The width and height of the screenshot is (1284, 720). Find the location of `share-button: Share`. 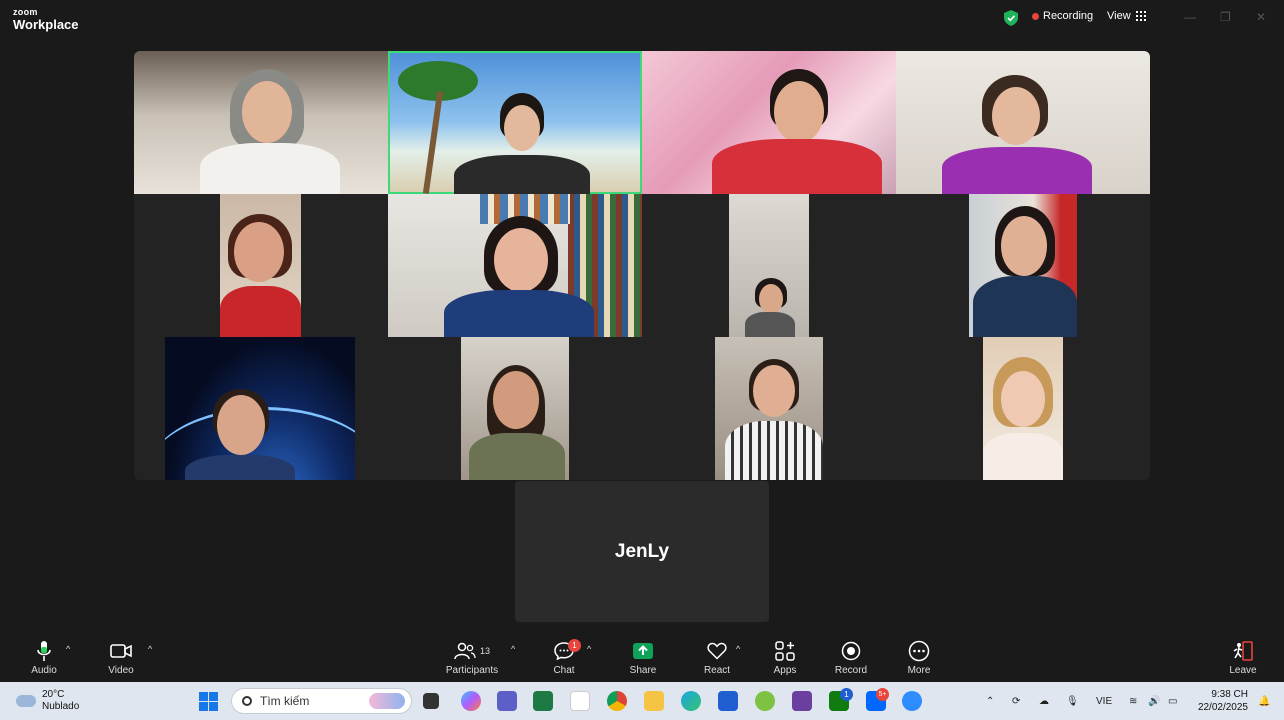

share-button: Share is located at coordinates (643, 657).